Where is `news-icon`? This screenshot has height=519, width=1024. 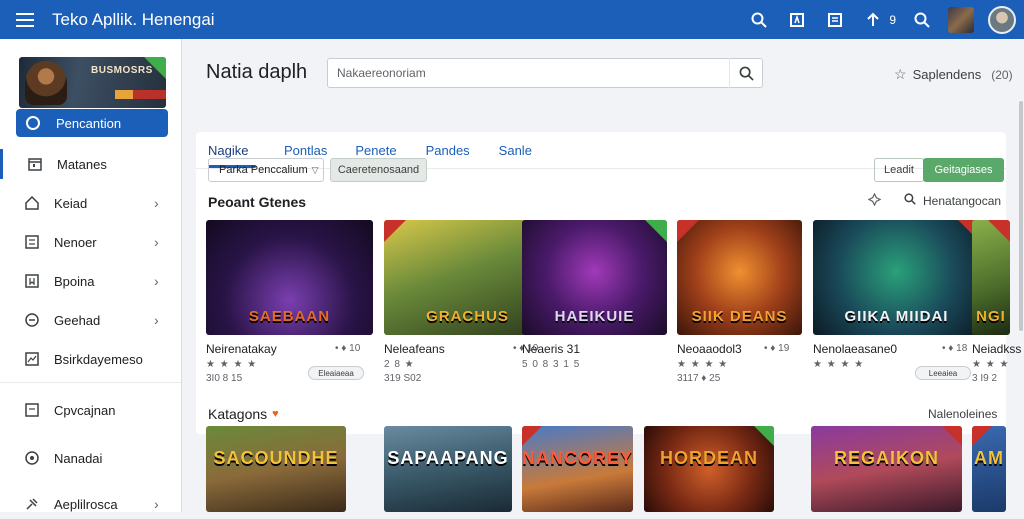
news-icon is located at coordinates (835, 20).